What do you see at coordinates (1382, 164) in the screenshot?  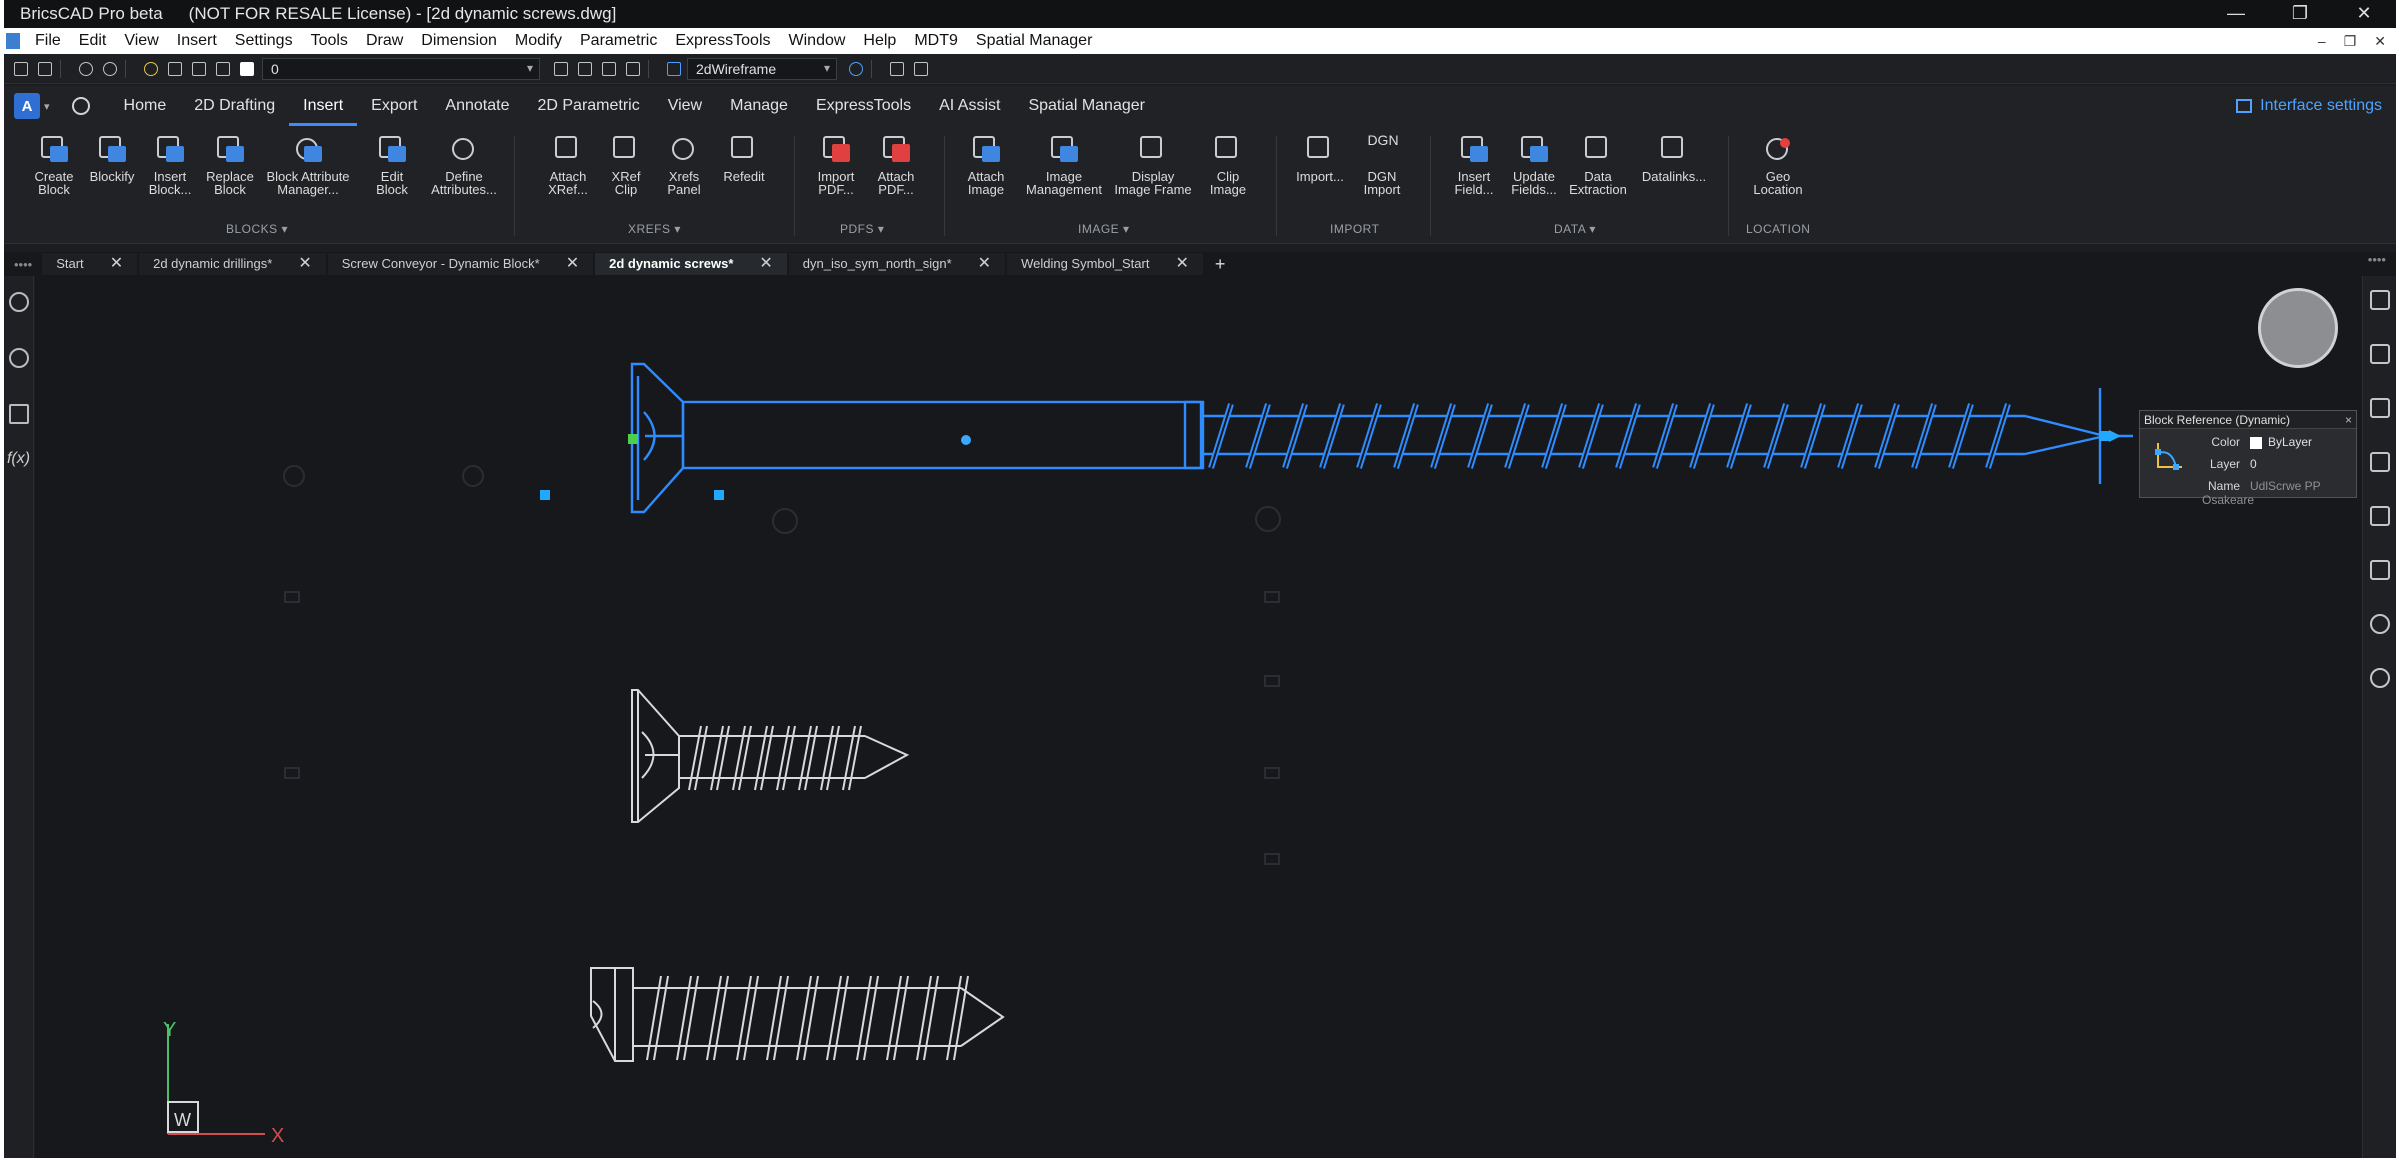 I see `dgn-import-button: DGN DGN Import` at bounding box center [1382, 164].